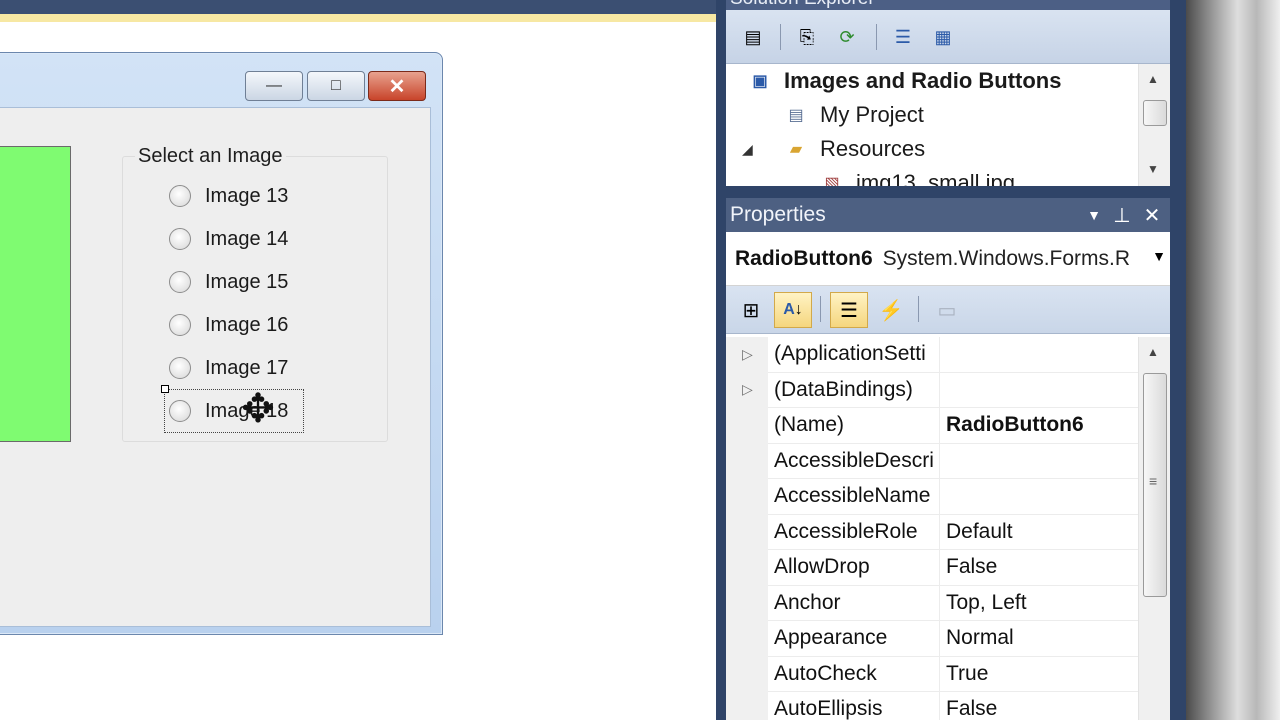  What do you see at coordinates (948, 5) in the screenshot?
I see `solution-explorer-title: Solution Explorer` at bounding box center [948, 5].